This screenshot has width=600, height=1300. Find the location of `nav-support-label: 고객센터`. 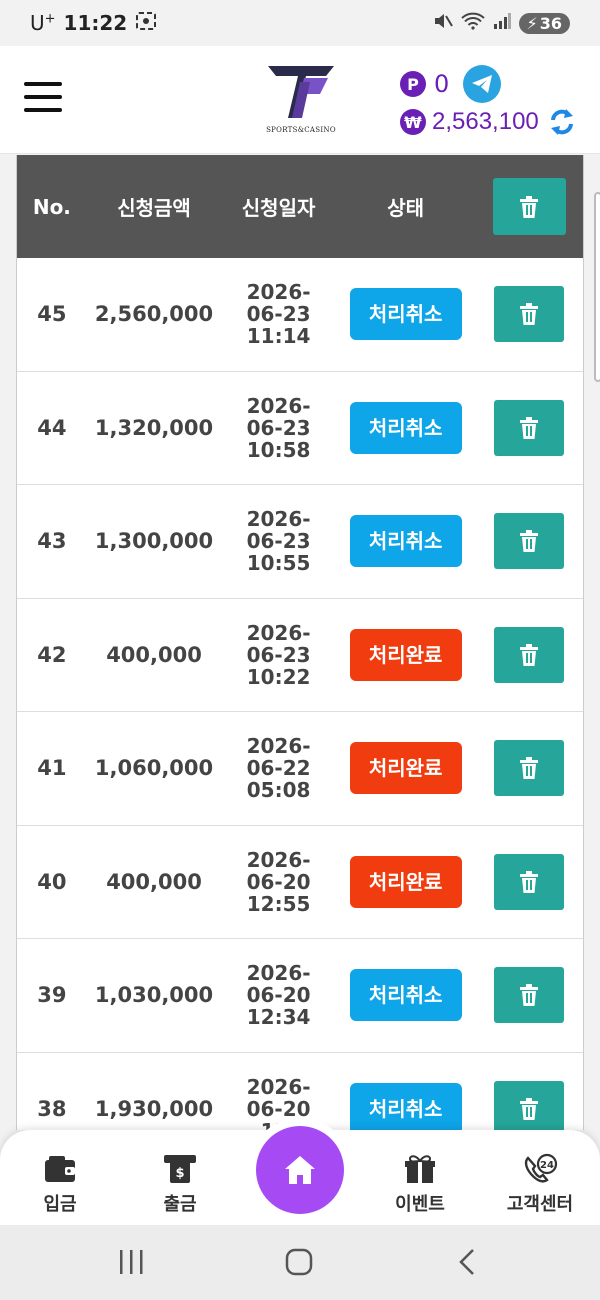

nav-support-label: 고객센터 is located at coordinates (540, 1204).